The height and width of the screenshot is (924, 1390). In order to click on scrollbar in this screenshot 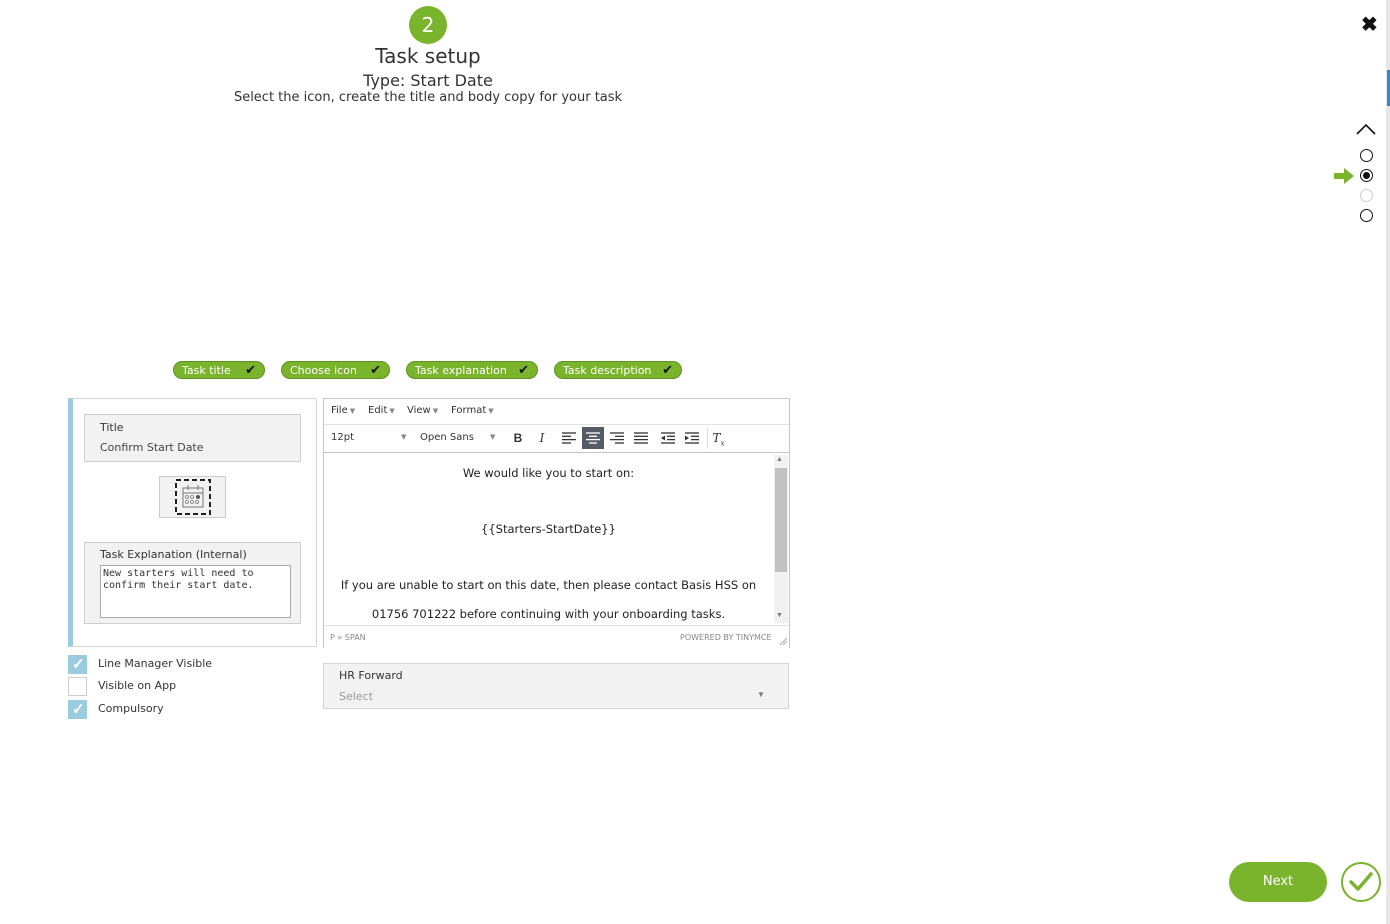, I will do `click(1388, 462)`.